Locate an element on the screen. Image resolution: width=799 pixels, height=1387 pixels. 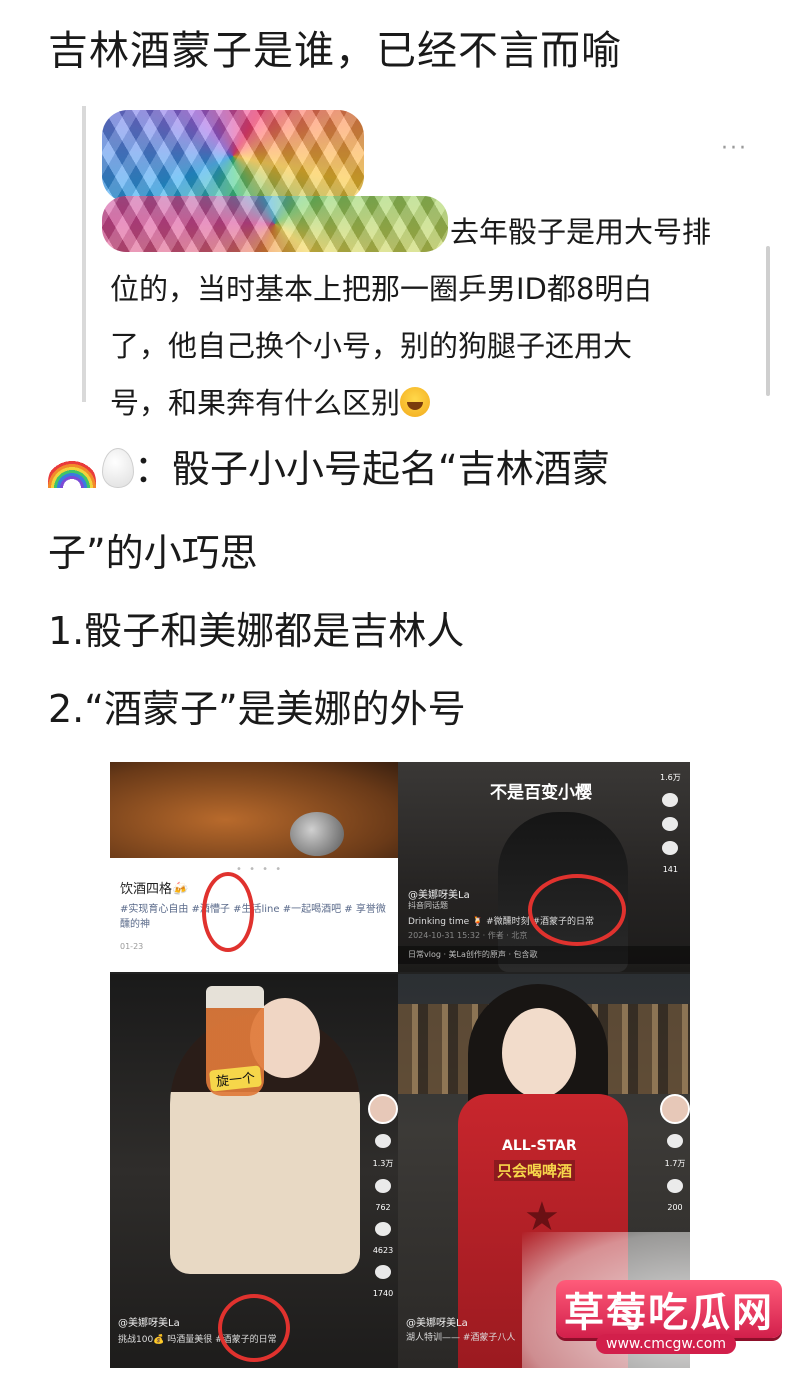
person-face is located at coordinates (539, 1053).